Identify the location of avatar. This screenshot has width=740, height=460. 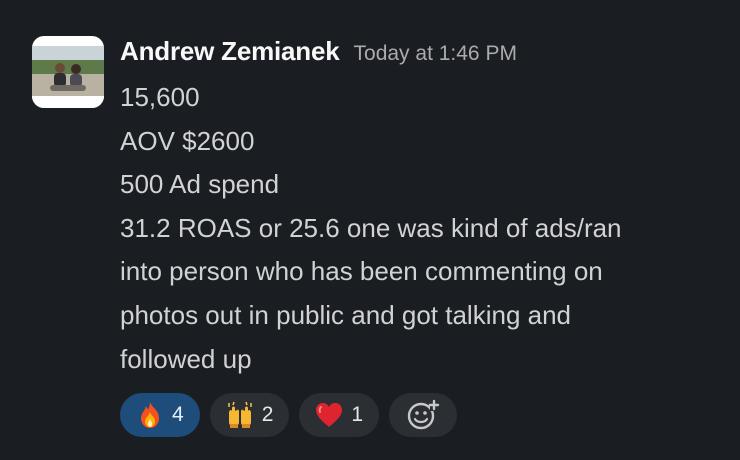
(68, 72).